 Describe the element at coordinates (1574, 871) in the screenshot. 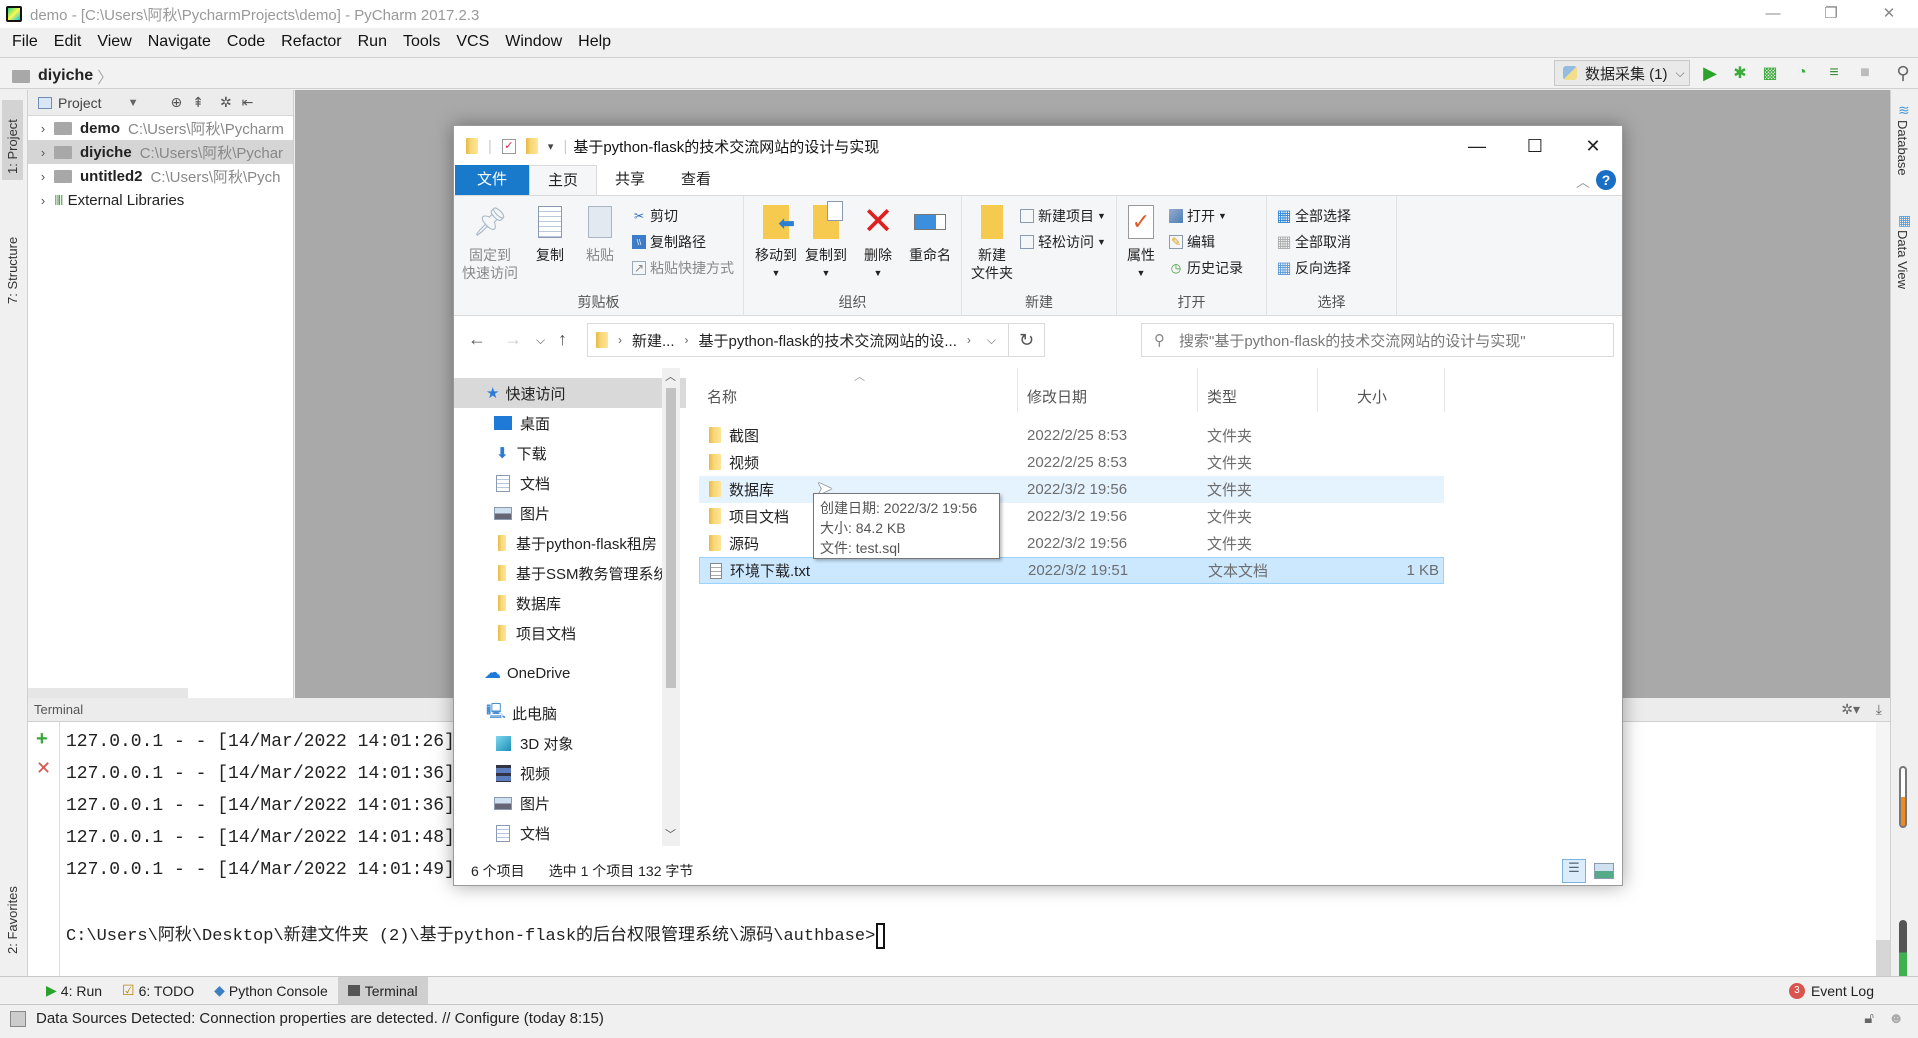

I see `details-view-button: ☰` at that location.